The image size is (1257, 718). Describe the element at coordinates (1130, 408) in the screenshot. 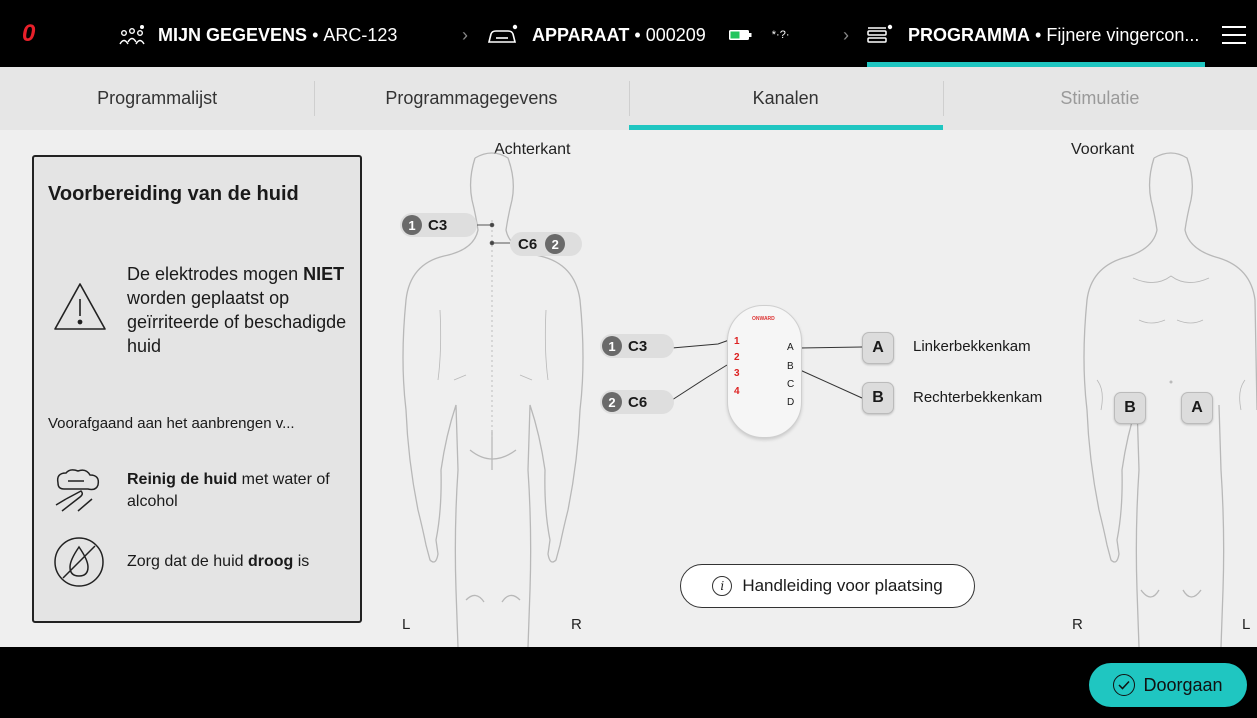

I see `front-pad-b: B` at that location.